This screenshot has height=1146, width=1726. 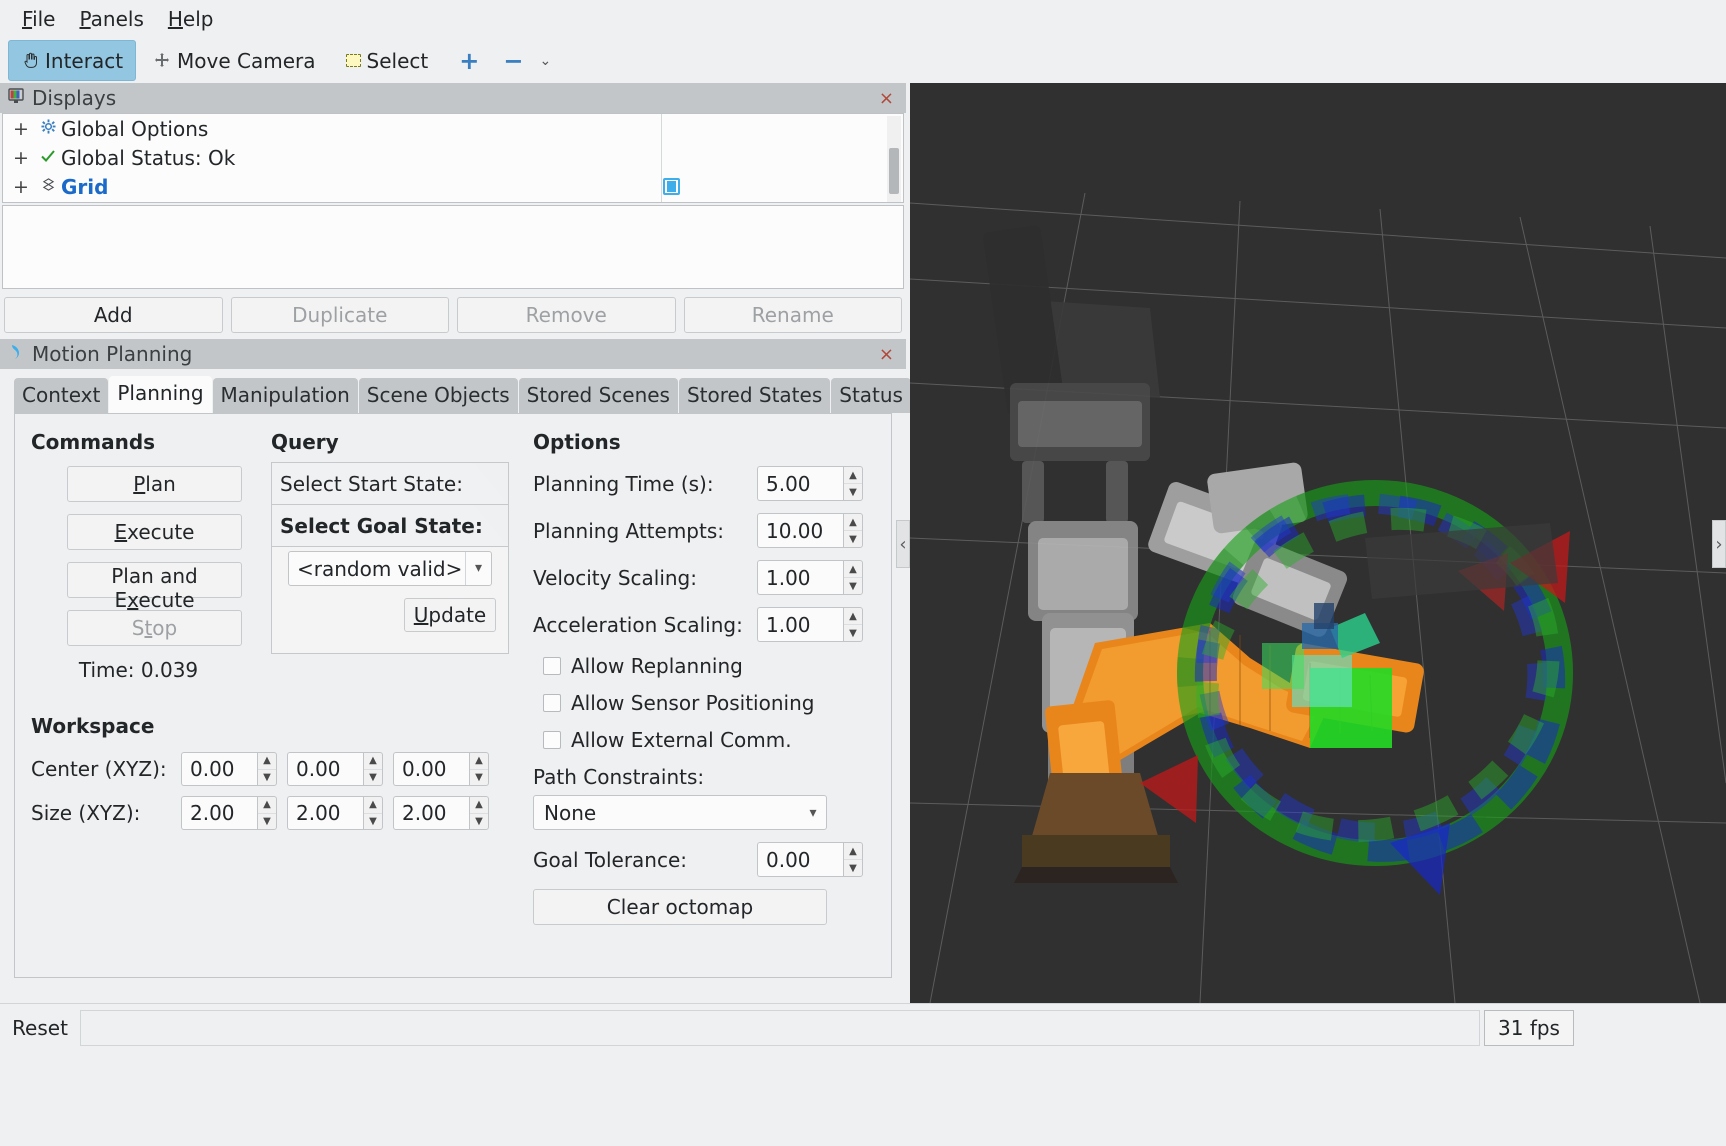 What do you see at coordinates (154, 484) in the screenshot?
I see `plan-button: Plan` at bounding box center [154, 484].